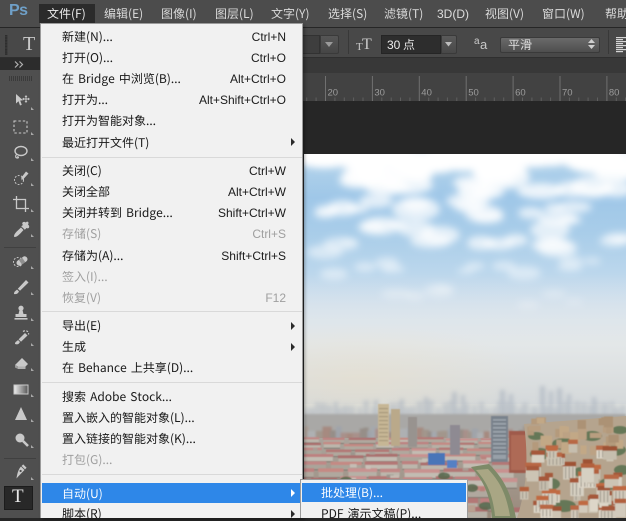 Image resolution: width=626 pixels, height=521 pixels. I want to click on svg-text: 50, so click(473, 93).